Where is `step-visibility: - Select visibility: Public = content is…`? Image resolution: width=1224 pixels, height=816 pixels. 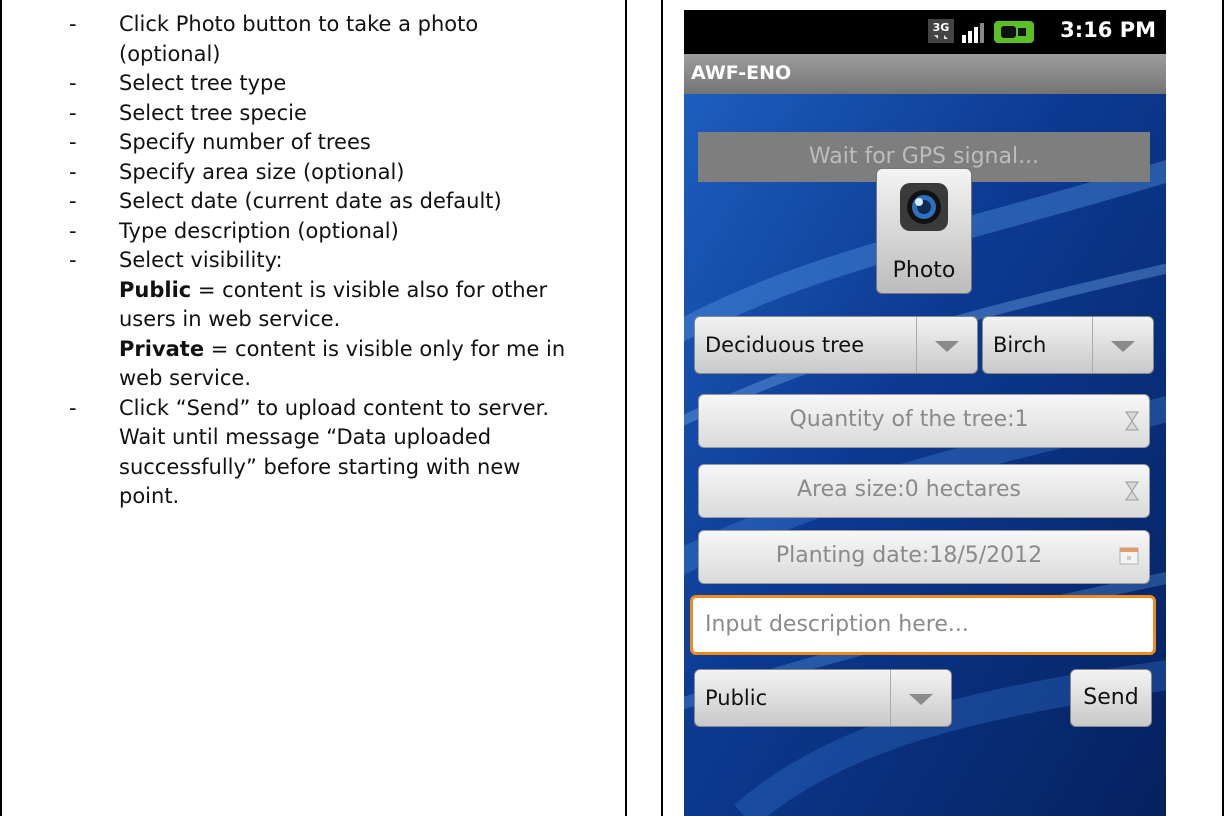
step-visibility: - Select visibility: Public = content is… is located at coordinates (319, 320).